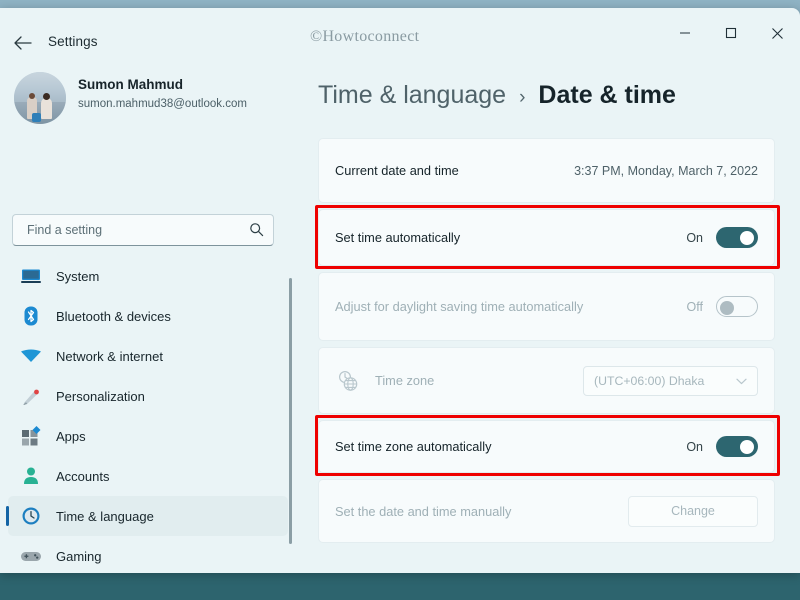 The image size is (800, 600). Describe the element at coordinates (348, 381) in the screenshot. I see `globe-clock-icon` at that location.